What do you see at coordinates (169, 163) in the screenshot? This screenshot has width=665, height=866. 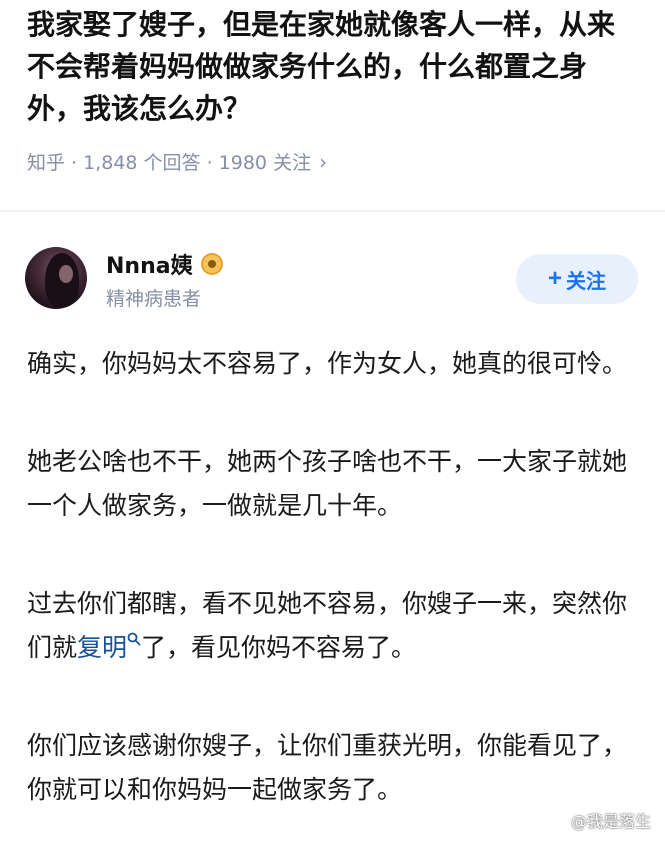 I see `question-stats: 知乎 · 1,848 个回答 · 1980 关注` at bounding box center [169, 163].